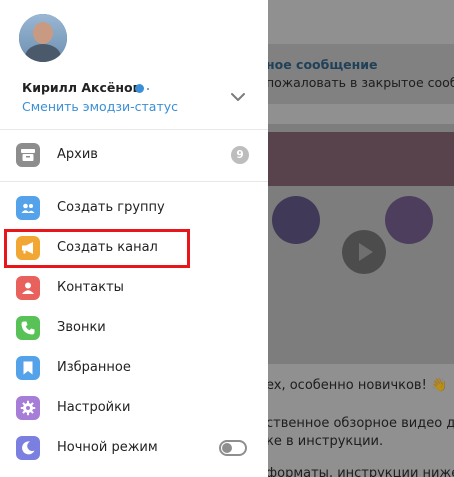  I want to click on phone-icon, so click(28, 328).